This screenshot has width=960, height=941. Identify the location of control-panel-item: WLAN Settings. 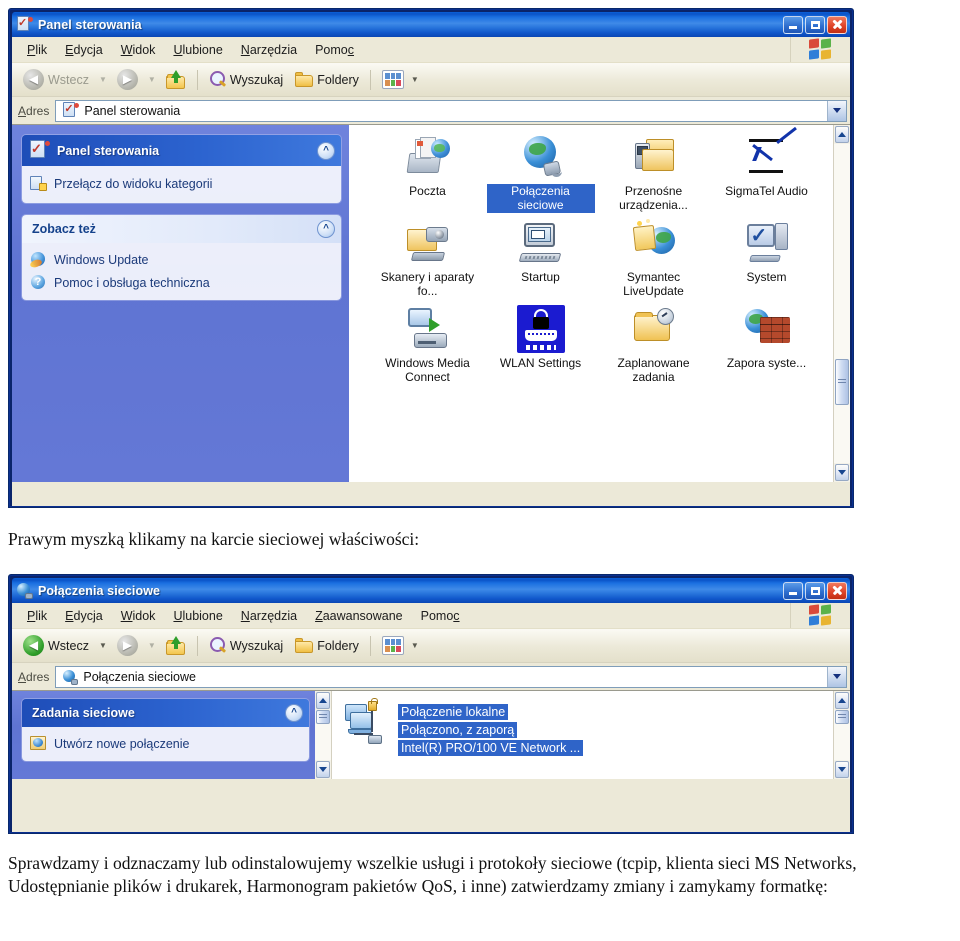
(540, 345).